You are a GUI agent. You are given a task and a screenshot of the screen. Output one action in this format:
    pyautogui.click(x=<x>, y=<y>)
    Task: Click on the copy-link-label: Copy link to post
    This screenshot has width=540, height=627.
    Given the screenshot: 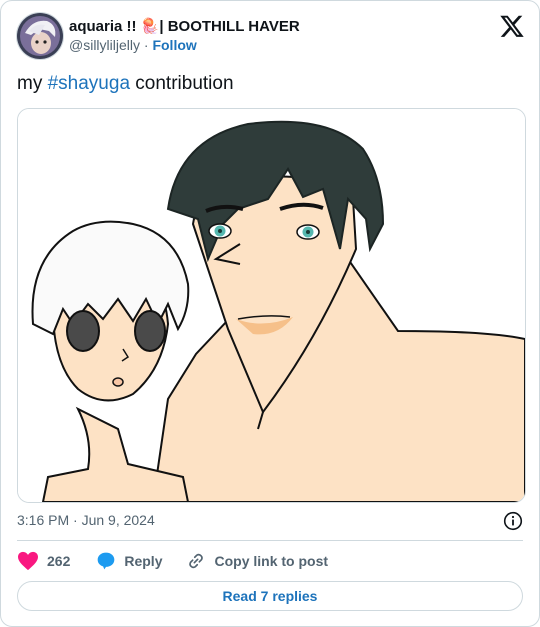 What is the action you would take?
    pyautogui.click(x=271, y=561)
    